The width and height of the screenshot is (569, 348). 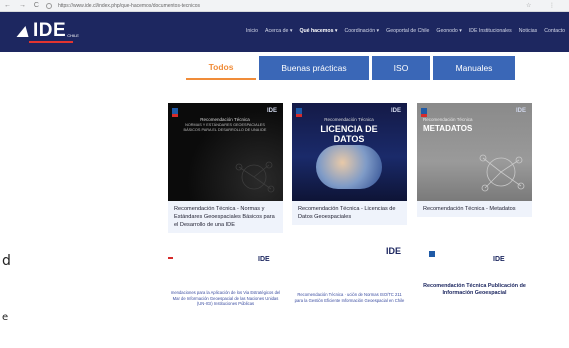 What do you see at coordinates (544, 5) in the screenshot?
I see `browser-menu-icons: ☆ ⋮` at bounding box center [544, 5].